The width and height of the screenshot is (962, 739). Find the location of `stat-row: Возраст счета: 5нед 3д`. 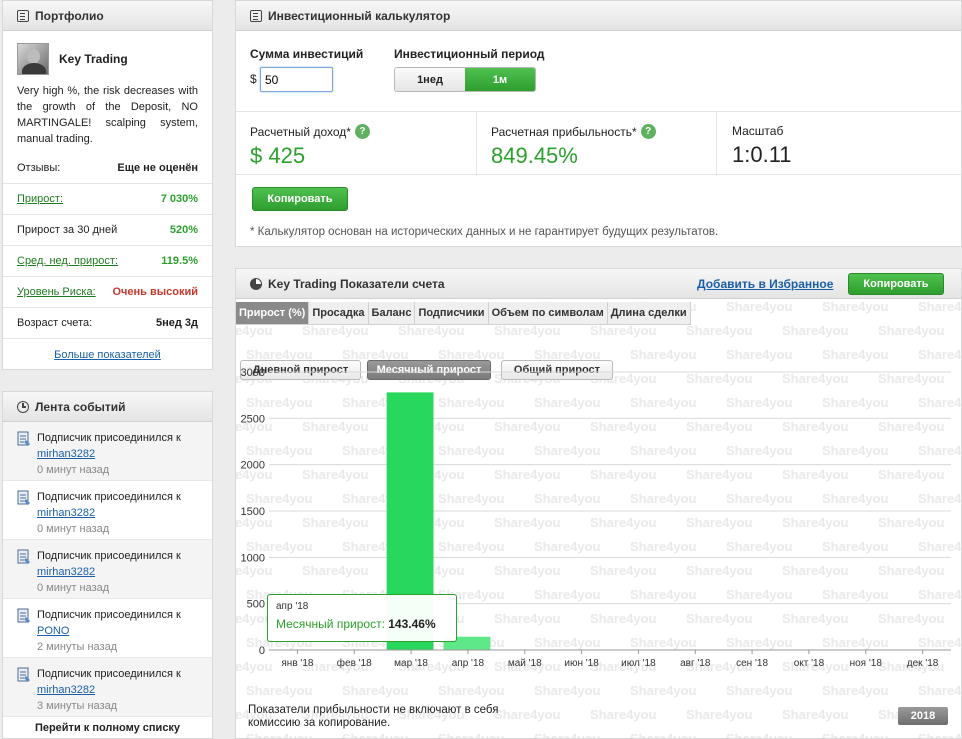

stat-row: Возраст счета: 5нед 3д is located at coordinates (107, 323).